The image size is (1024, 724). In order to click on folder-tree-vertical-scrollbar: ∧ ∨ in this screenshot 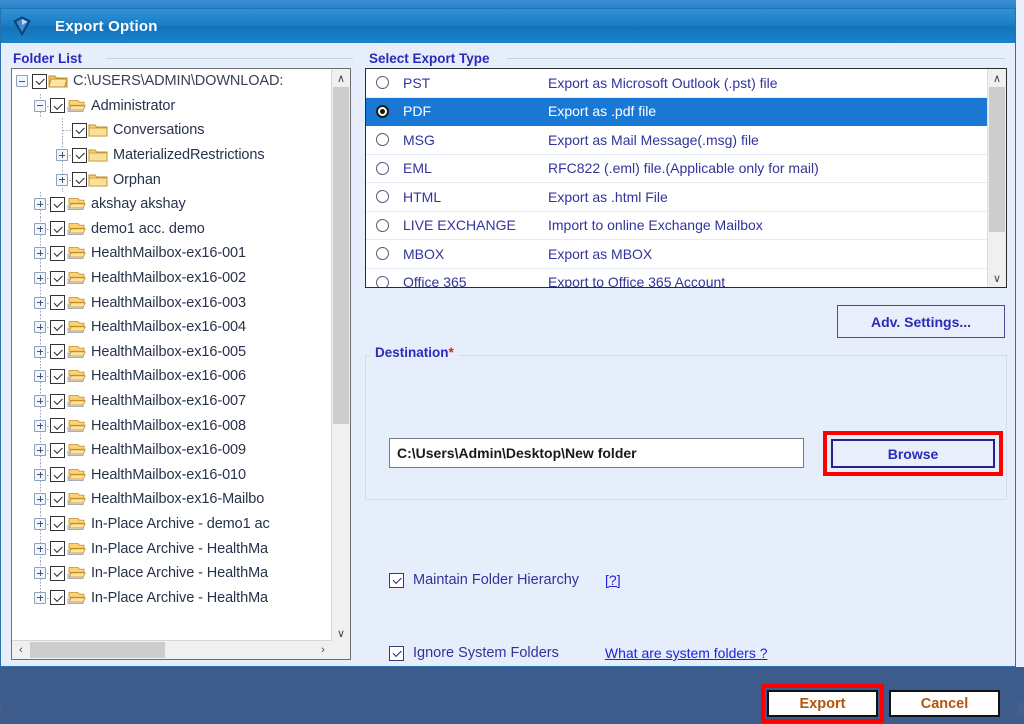, I will do `click(340, 355)`.